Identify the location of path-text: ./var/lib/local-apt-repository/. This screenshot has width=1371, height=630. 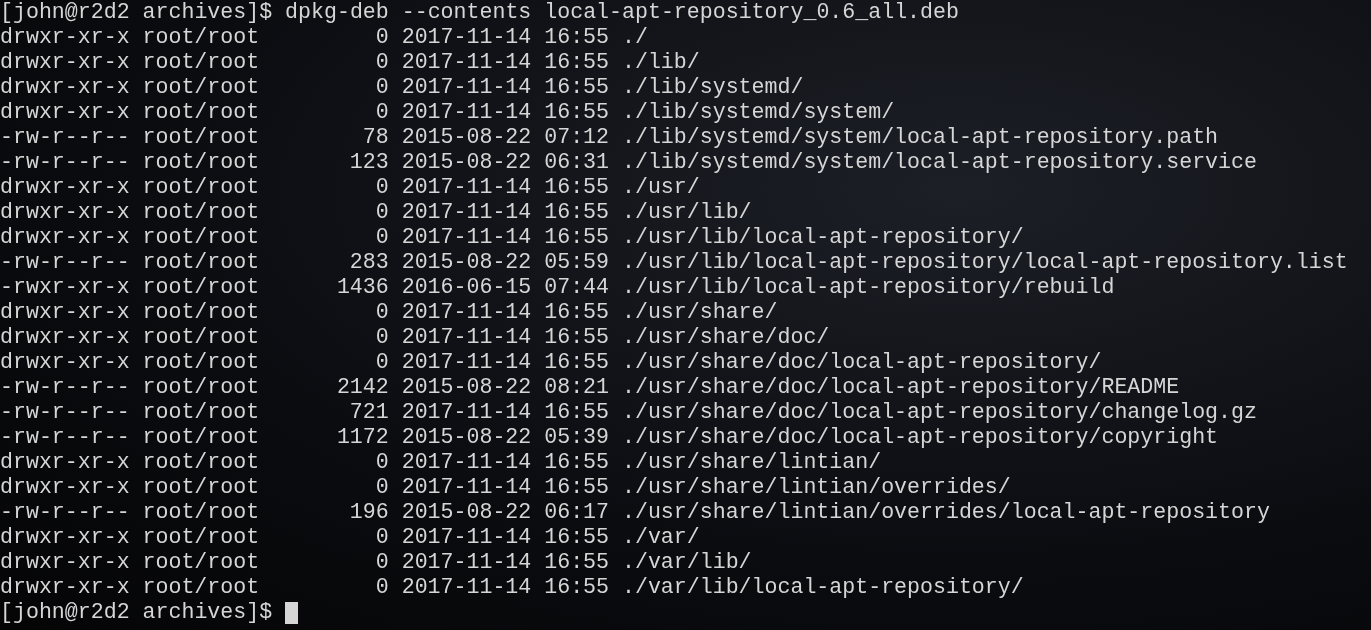
(823, 587).